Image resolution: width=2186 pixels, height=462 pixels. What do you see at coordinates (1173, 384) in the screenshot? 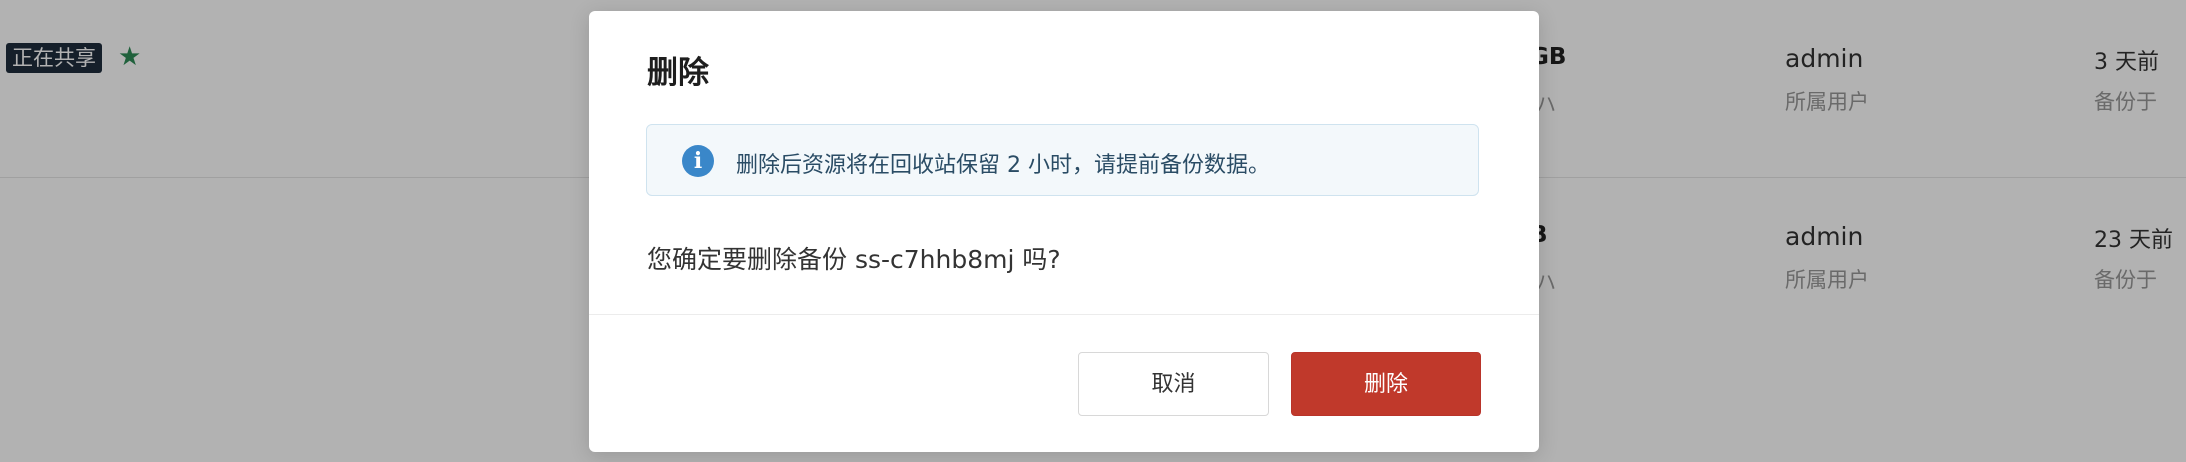
I see `cancel-button: 取消` at bounding box center [1173, 384].